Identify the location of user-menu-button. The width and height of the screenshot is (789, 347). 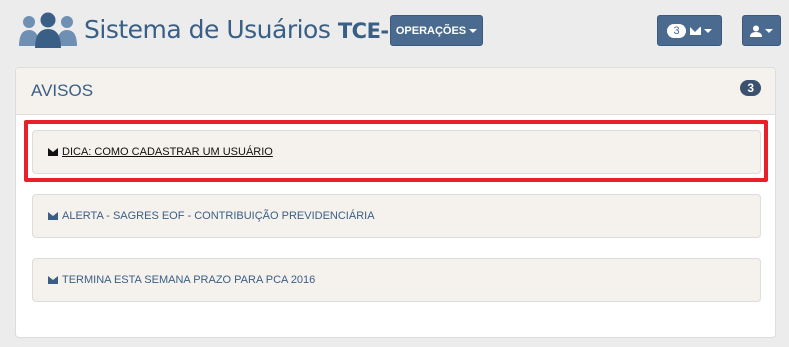
(761, 30).